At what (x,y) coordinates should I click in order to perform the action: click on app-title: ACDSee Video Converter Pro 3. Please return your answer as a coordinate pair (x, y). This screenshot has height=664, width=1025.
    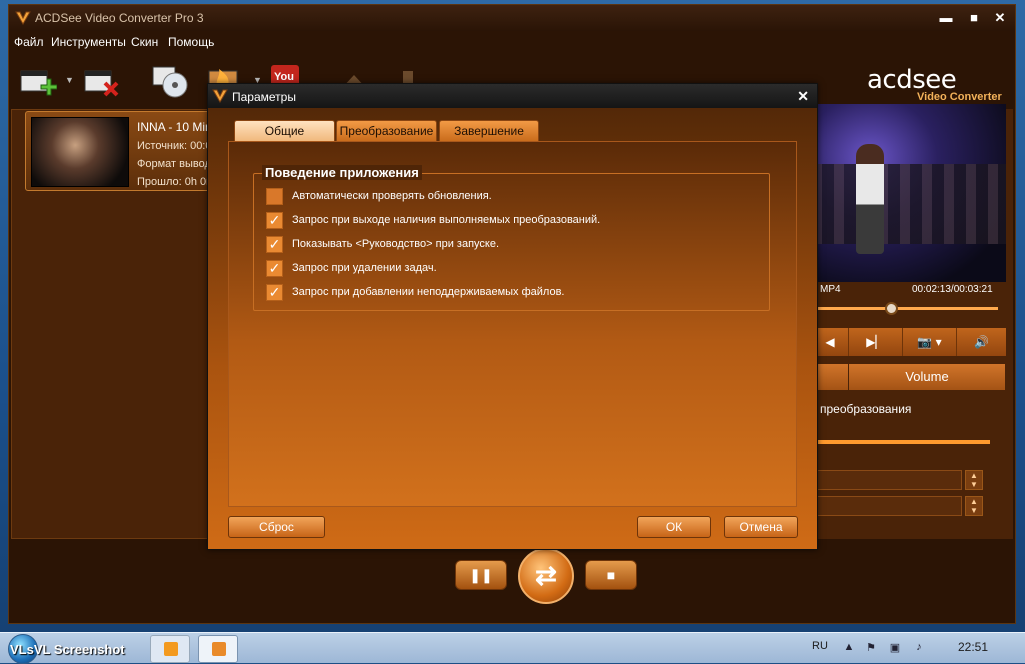
    Looking at the image, I should click on (119, 18).